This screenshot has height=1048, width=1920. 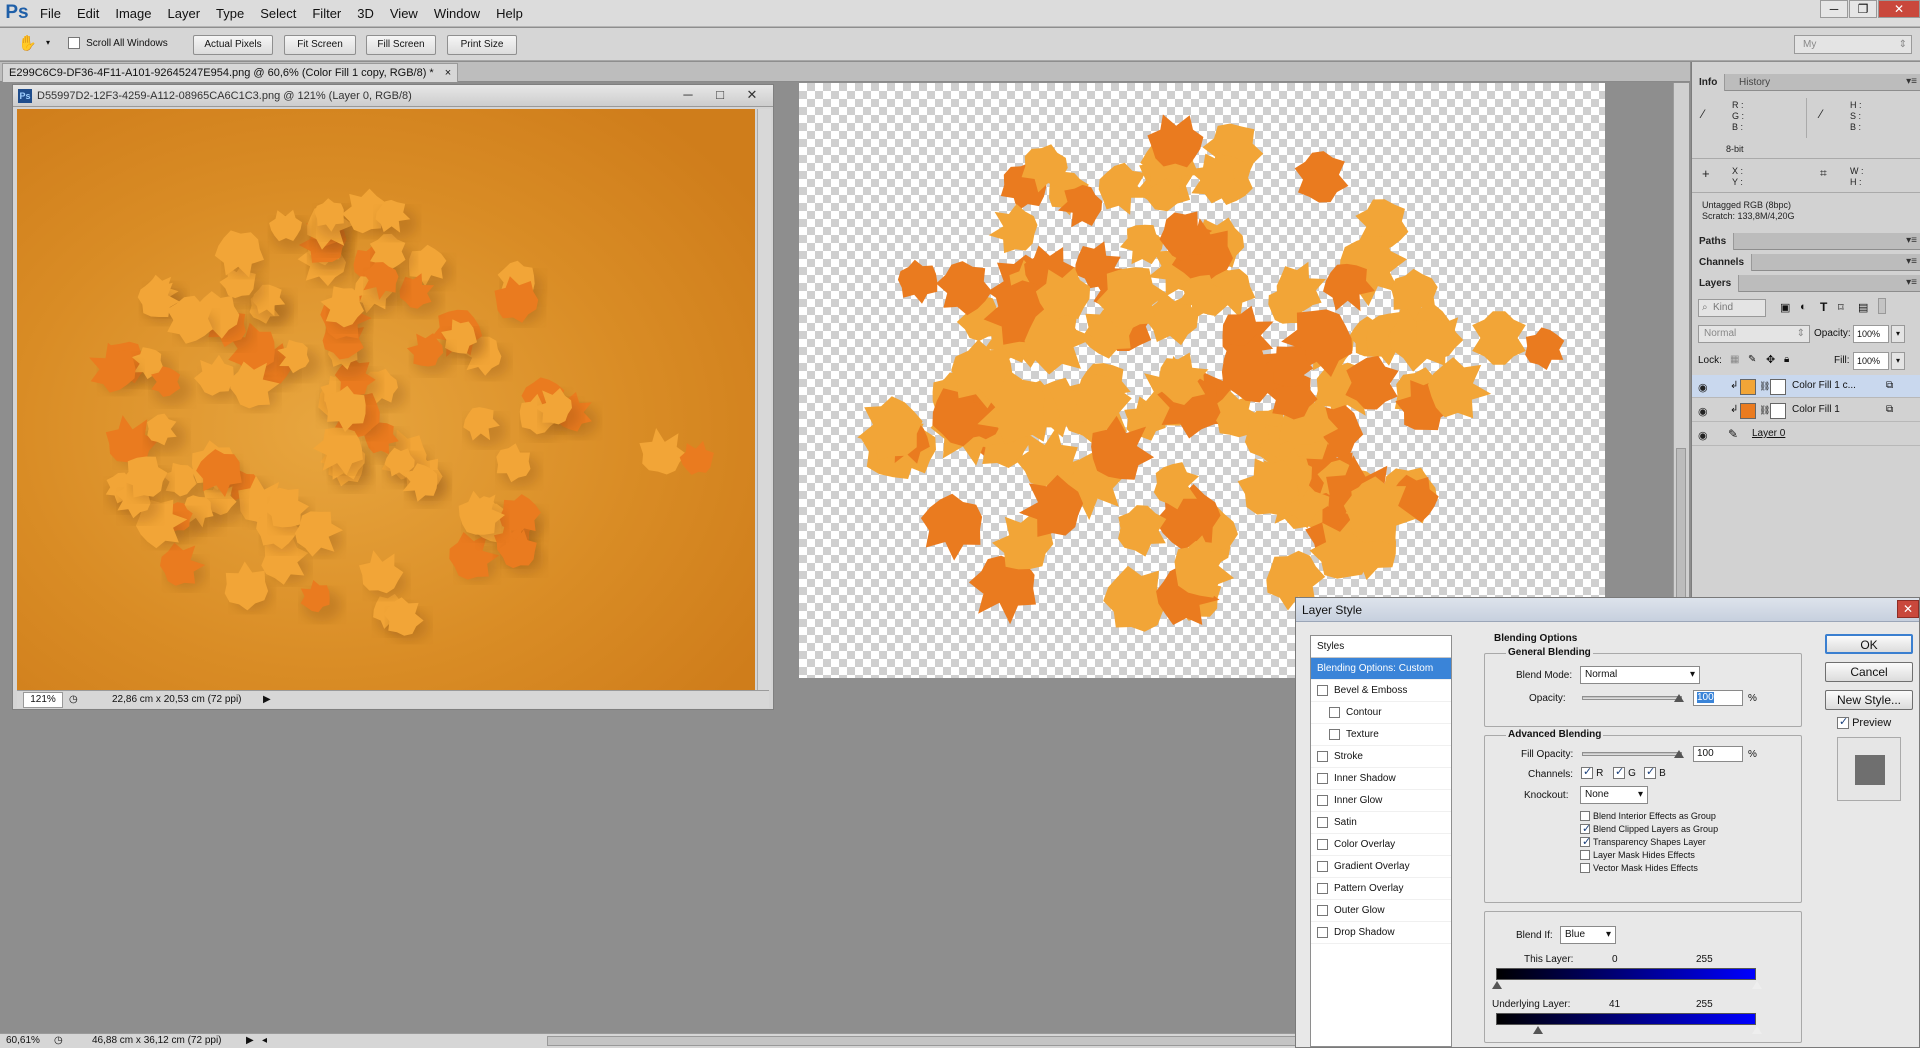 I want to click on close-app-button: ✕, so click(x=1899, y=9).